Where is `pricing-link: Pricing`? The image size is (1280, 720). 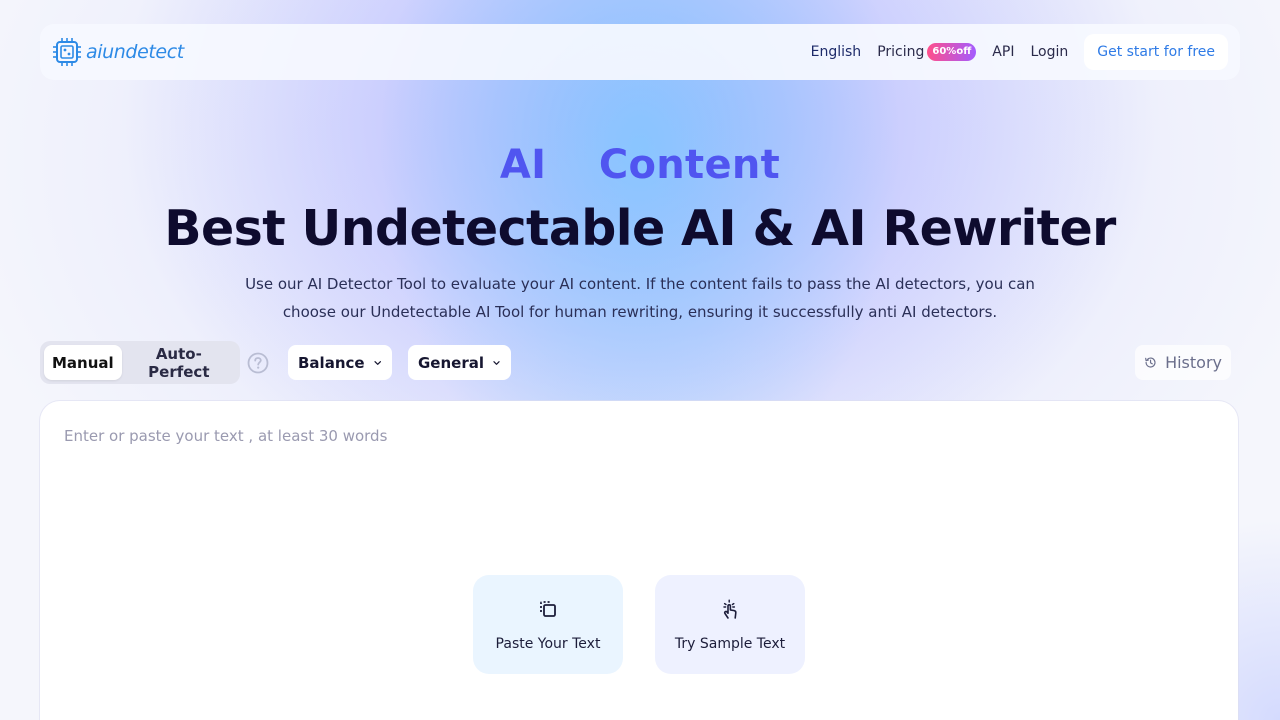
pricing-link: Pricing is located at coordinates (900, 52).